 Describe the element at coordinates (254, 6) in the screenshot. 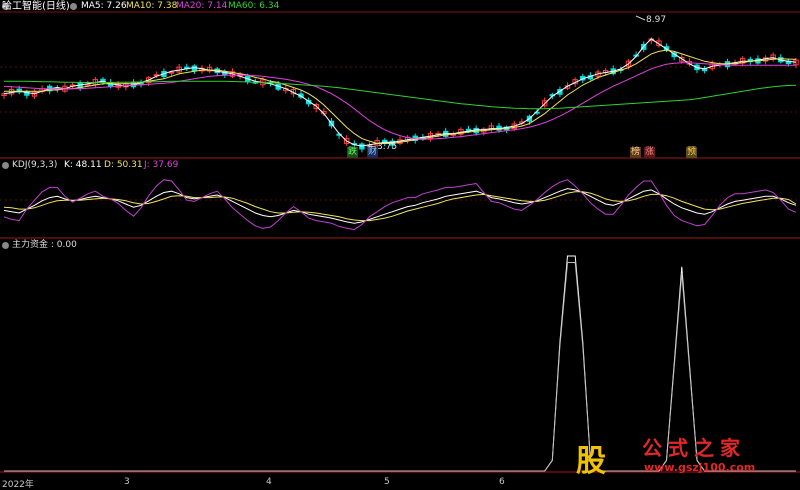

I see `ma60-label: MA60: 6.34` at that location.